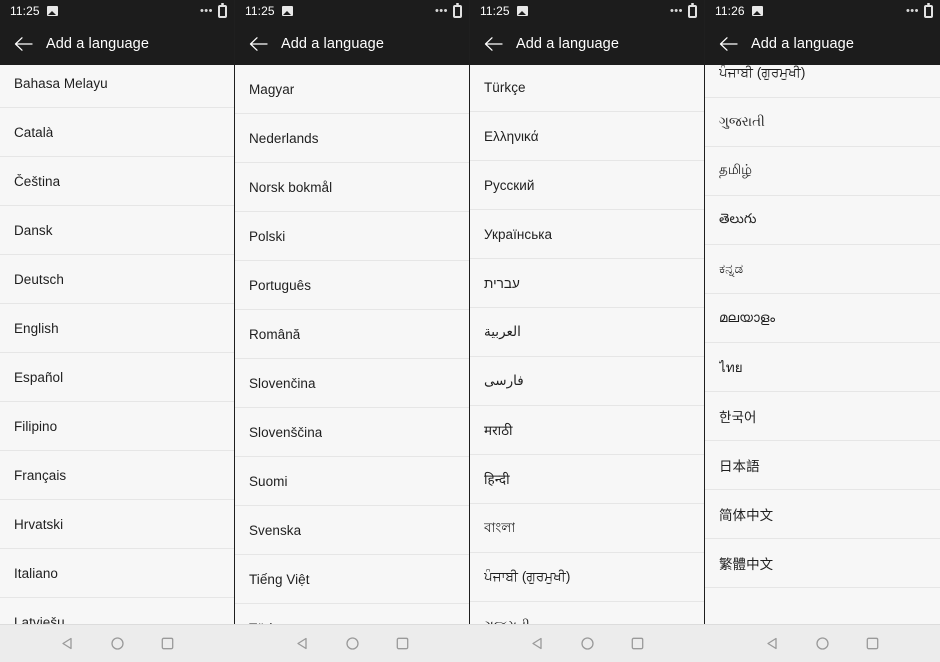  Describe the element at coordinates (352, 481) in the screenshot. I see `language-list-item: Suomi` at that location.